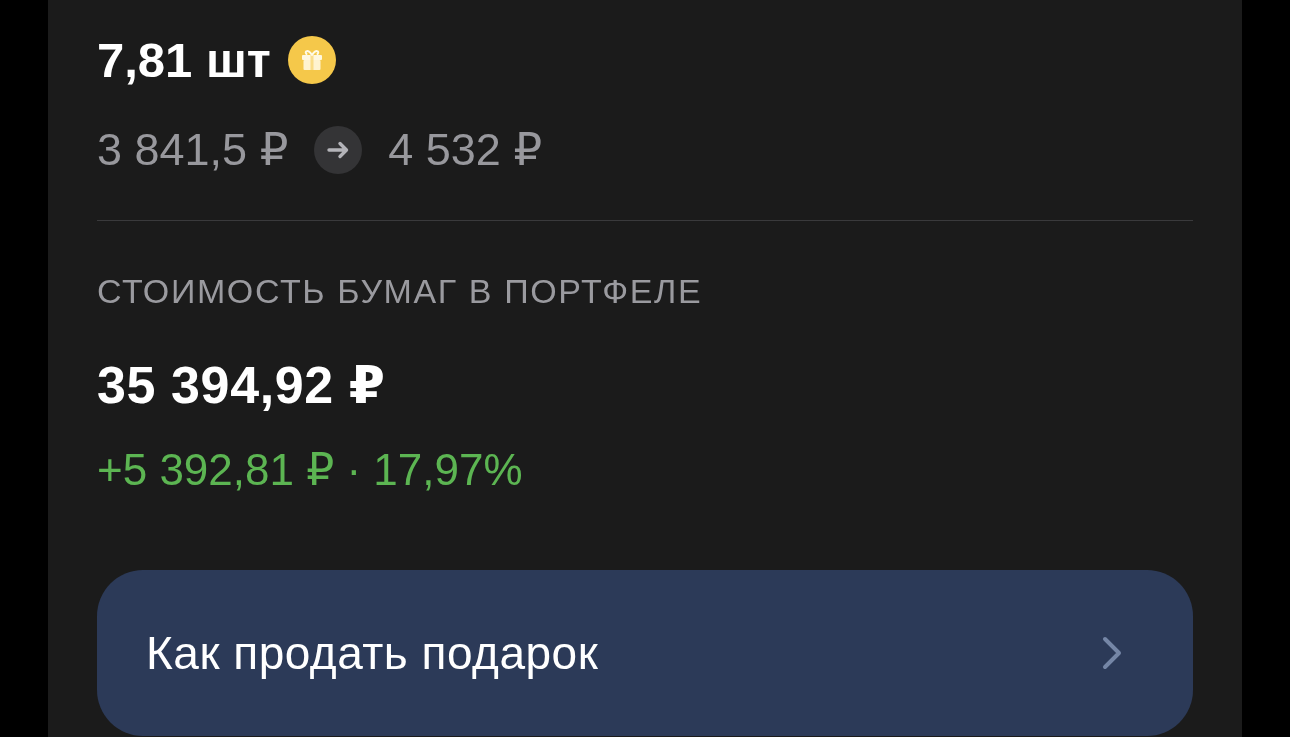 This screenshot has height=737, width=1290. I want to click on gift-icon, so click(311, 60).